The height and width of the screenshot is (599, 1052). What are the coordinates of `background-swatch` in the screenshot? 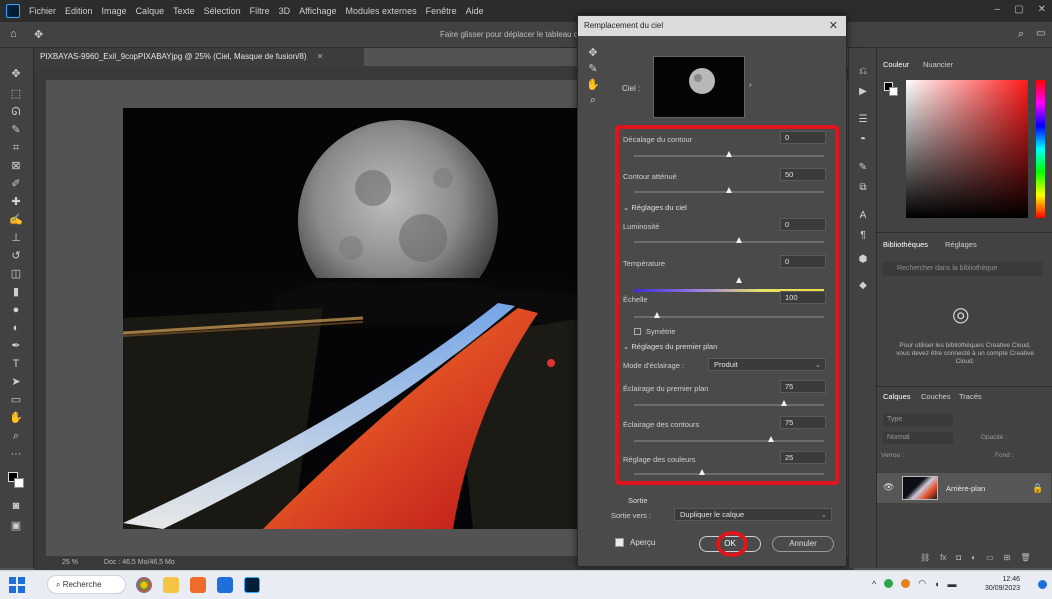 It's located at (893, 91).